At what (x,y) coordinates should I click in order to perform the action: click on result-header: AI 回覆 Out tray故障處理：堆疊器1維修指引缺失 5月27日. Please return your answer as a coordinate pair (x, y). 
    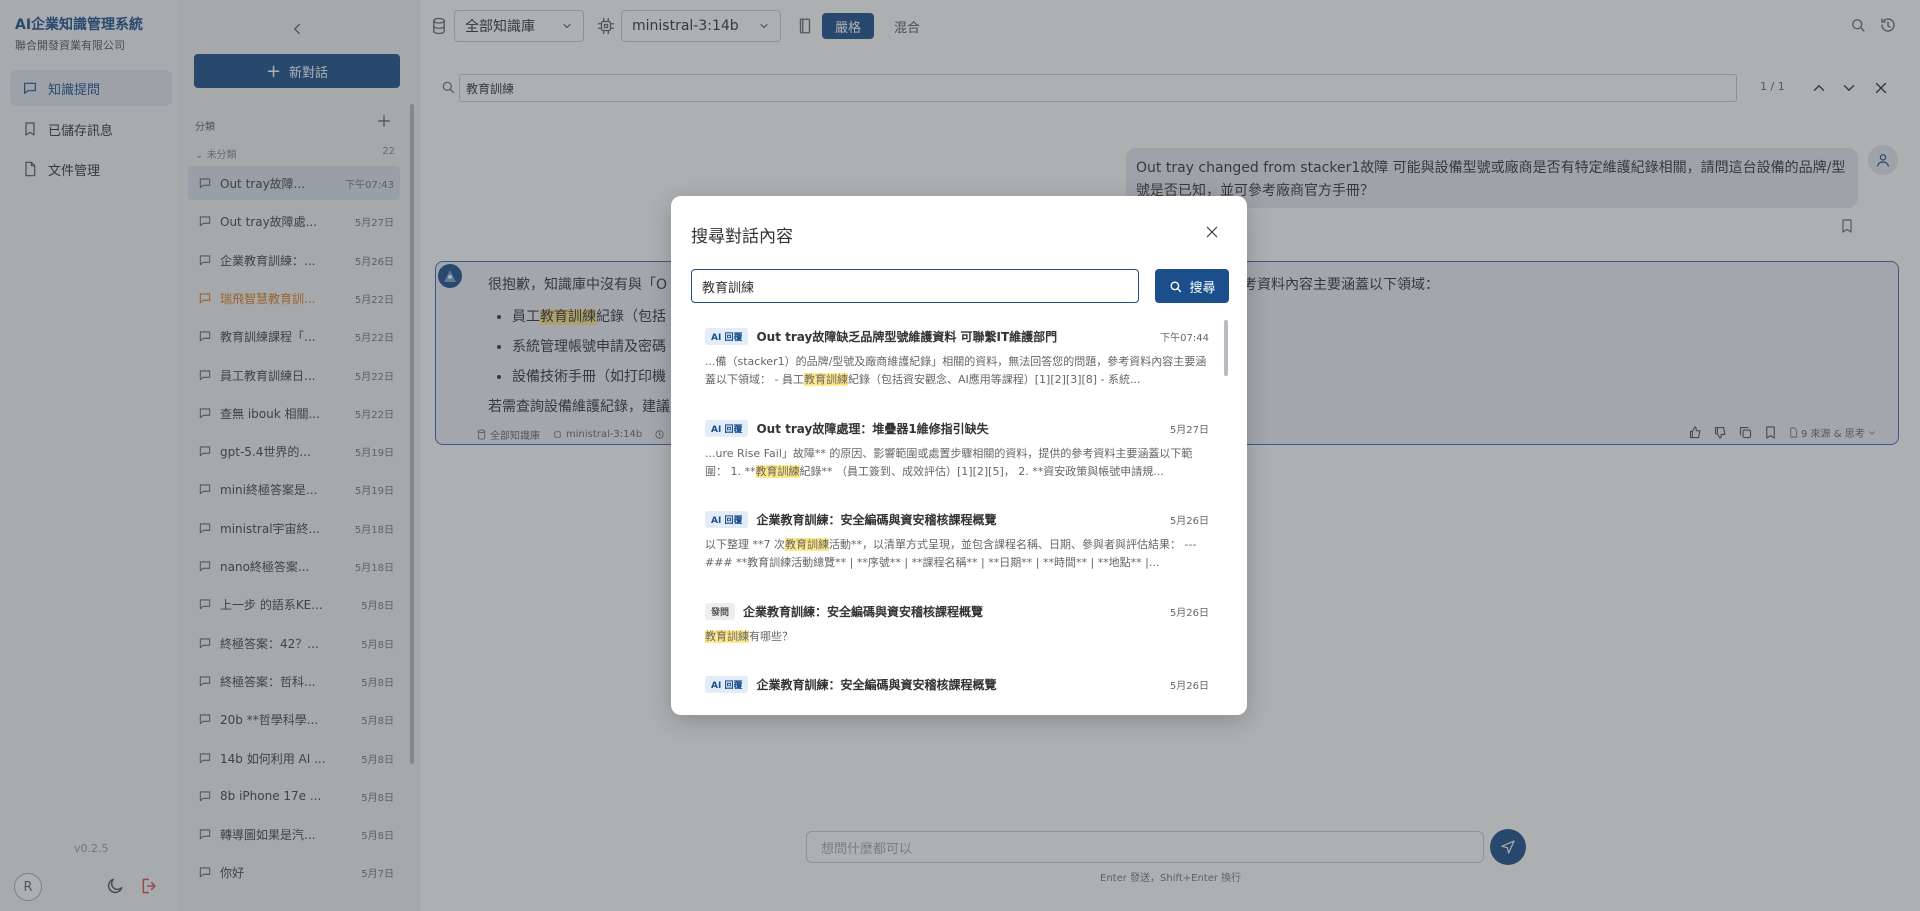
    Looking at the image, I should click on (957, 428).